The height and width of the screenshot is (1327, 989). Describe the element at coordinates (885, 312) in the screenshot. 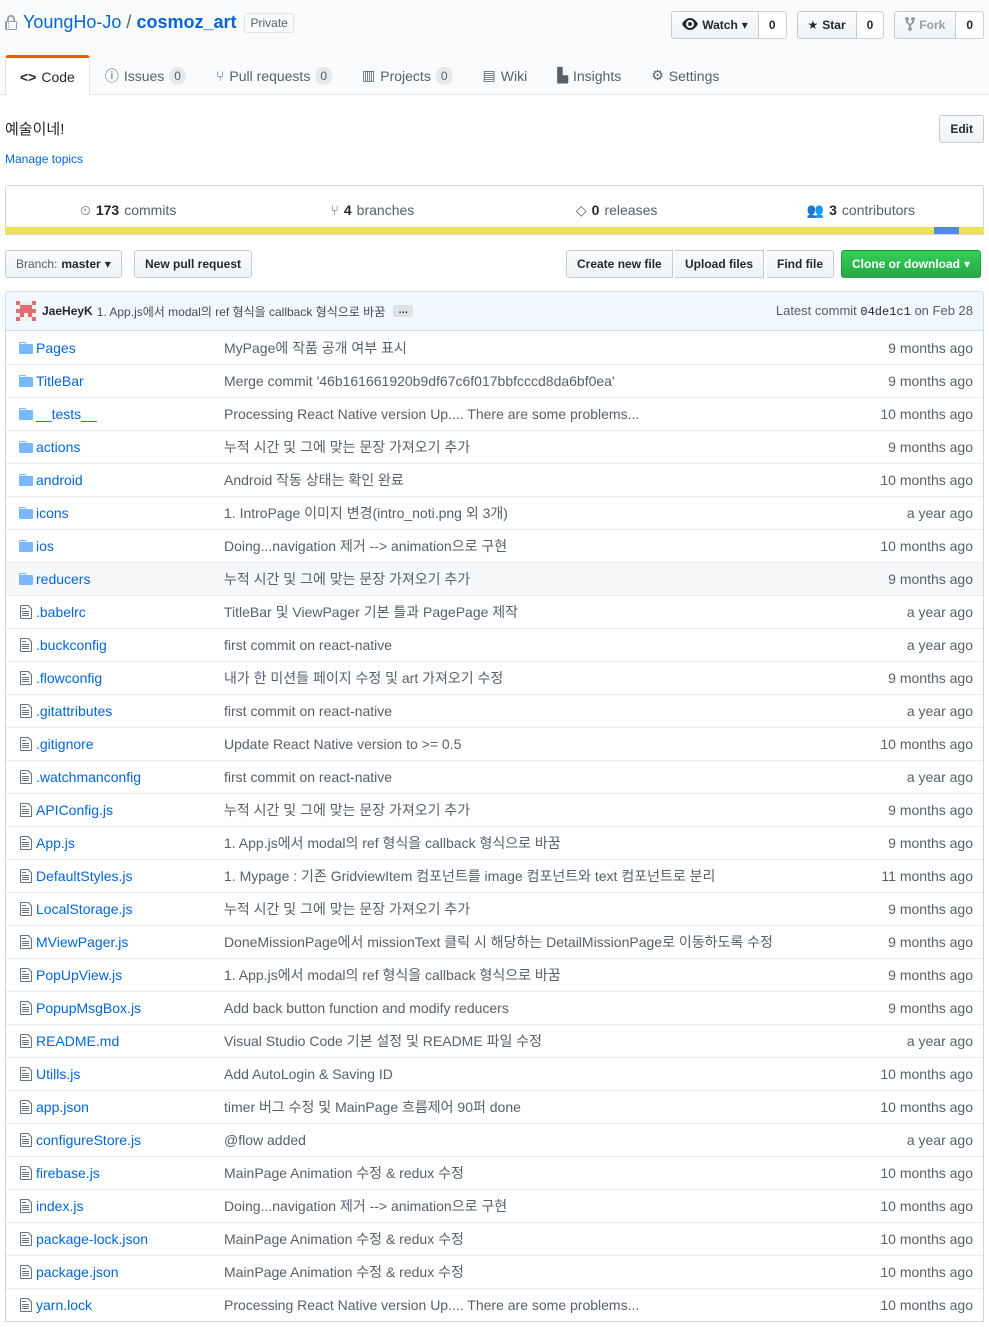

I see `commit-sha: 04de1c1` at that location.